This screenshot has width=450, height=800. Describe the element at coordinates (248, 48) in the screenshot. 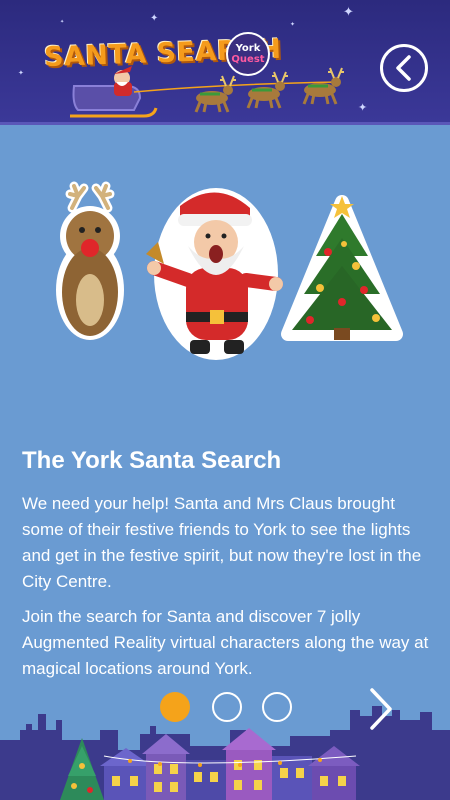

I see `badge-line1: York` at that location.